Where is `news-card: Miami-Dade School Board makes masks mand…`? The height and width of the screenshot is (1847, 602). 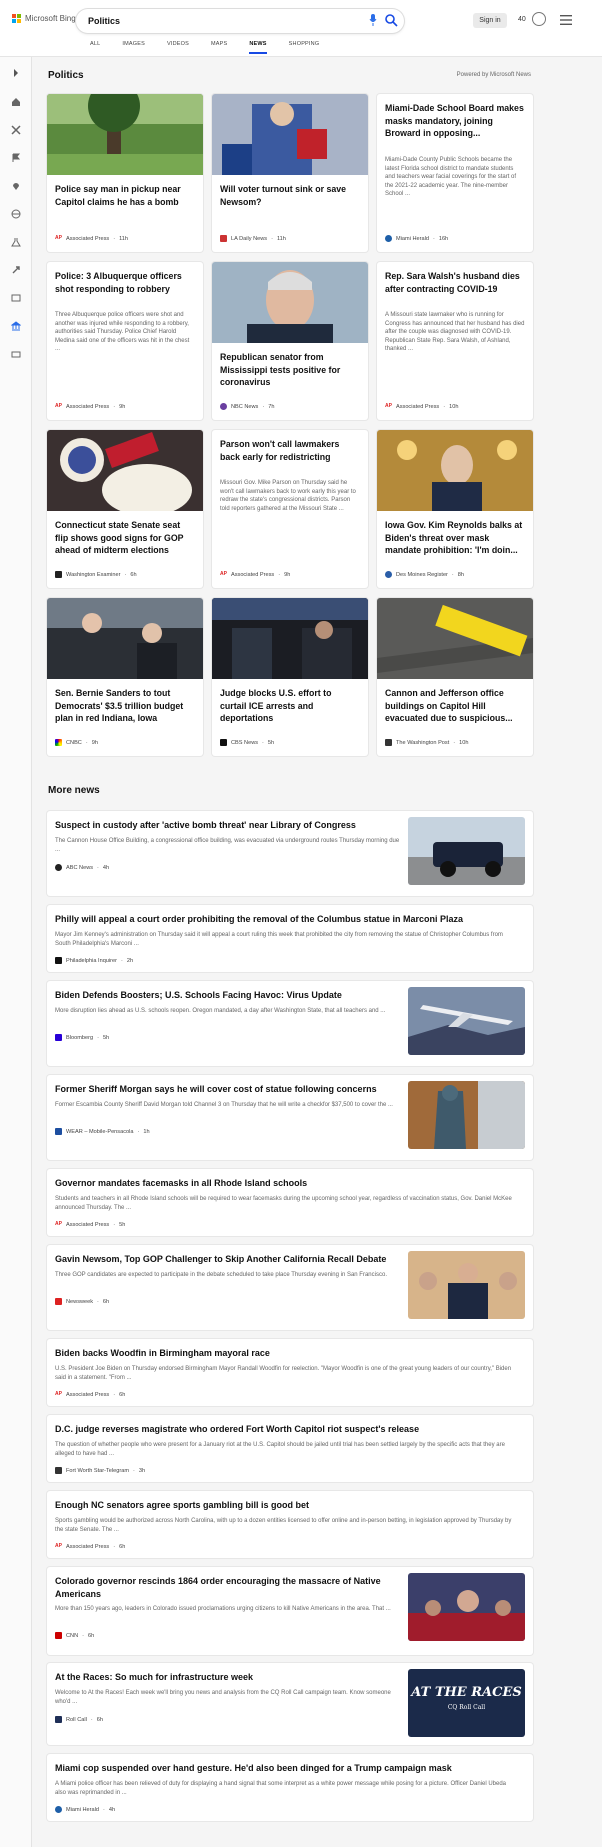 news-card: Miami-Dade School Board makes masks mand… is located at coordinates (455, 173).